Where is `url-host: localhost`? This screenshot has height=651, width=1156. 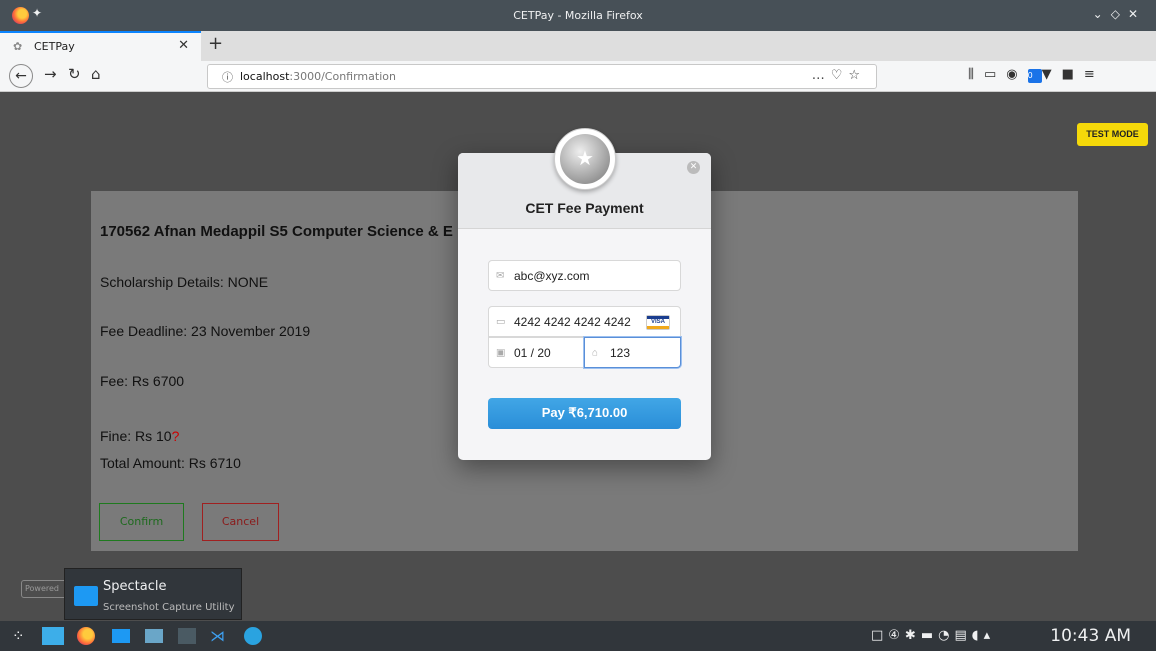 url-host: localhost is located at coordinates (265, 76).